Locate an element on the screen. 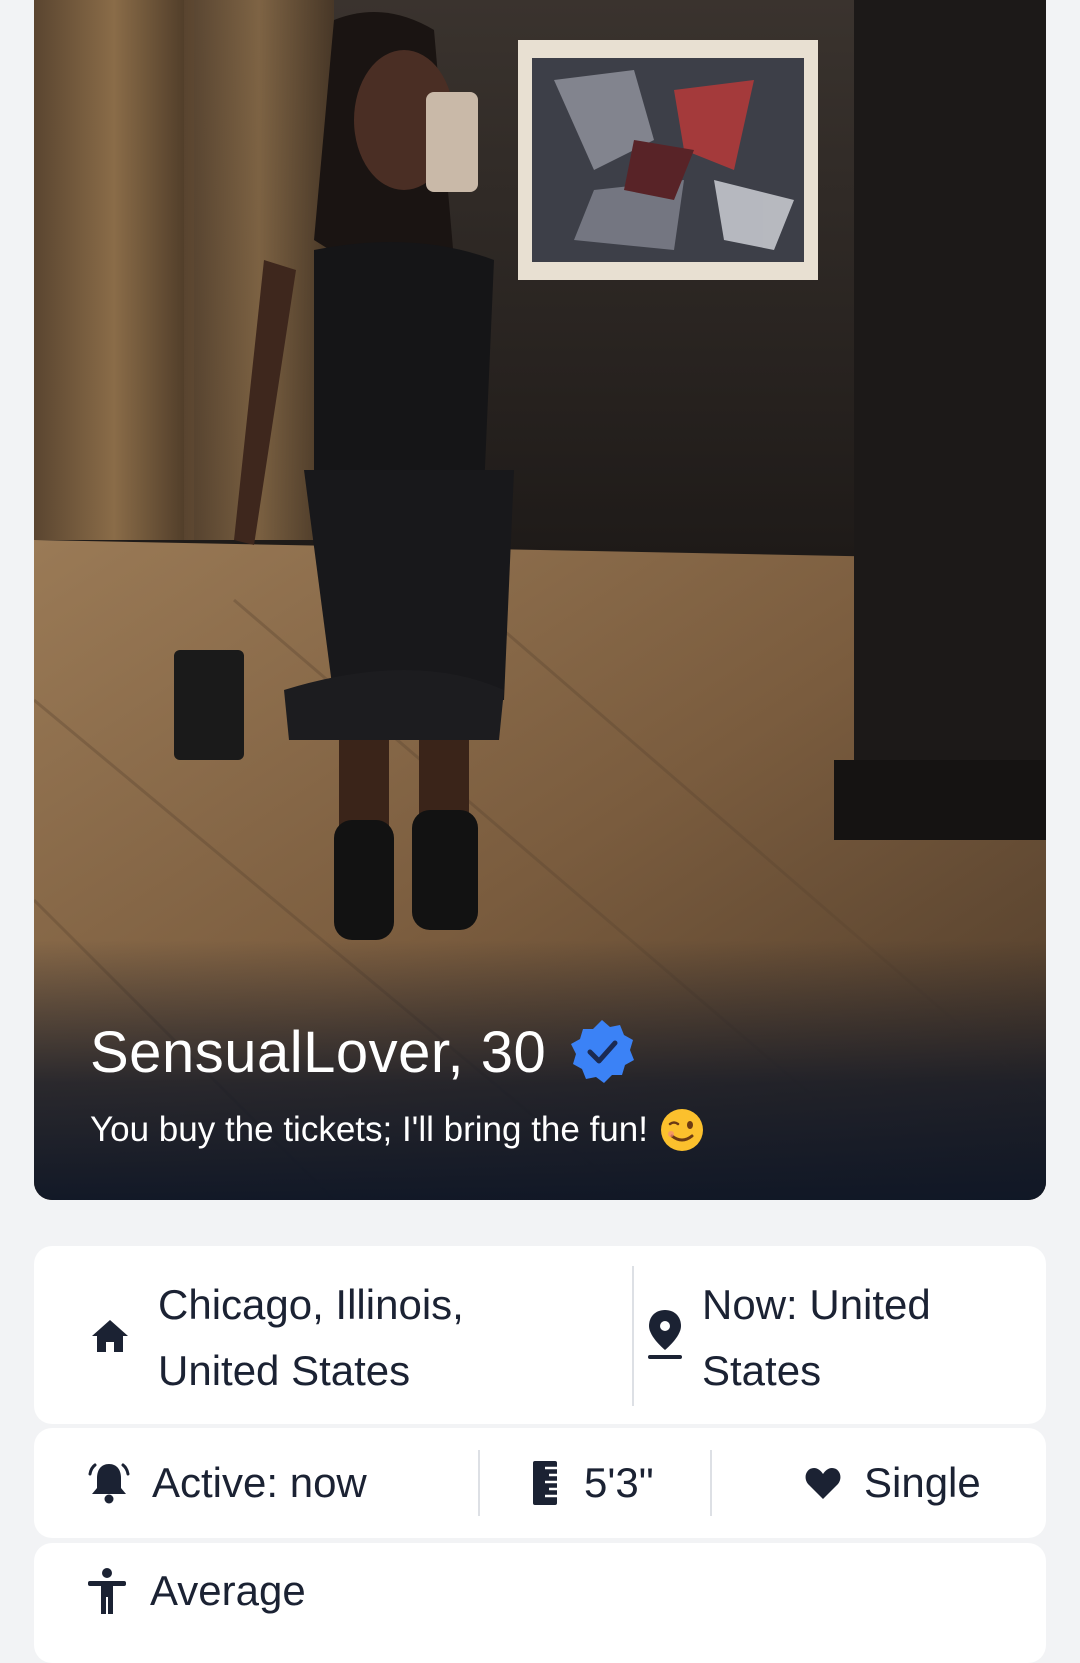  profile-tagline: You buy the tickets; I'll bring the fun! is located at coordinates (369, 1129).